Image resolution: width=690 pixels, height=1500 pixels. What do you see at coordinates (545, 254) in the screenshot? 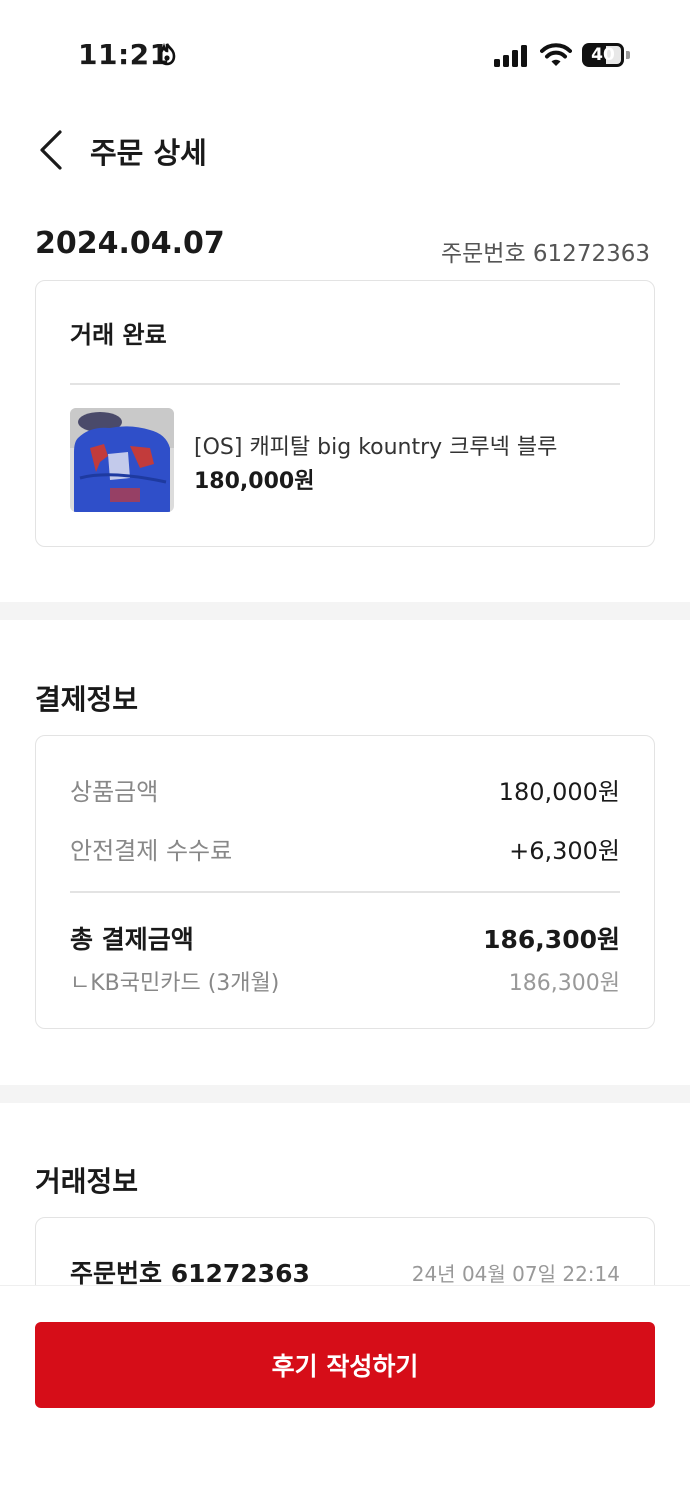
I see `order-number: 주문번호 61272363` at bounding box center [545, 254].